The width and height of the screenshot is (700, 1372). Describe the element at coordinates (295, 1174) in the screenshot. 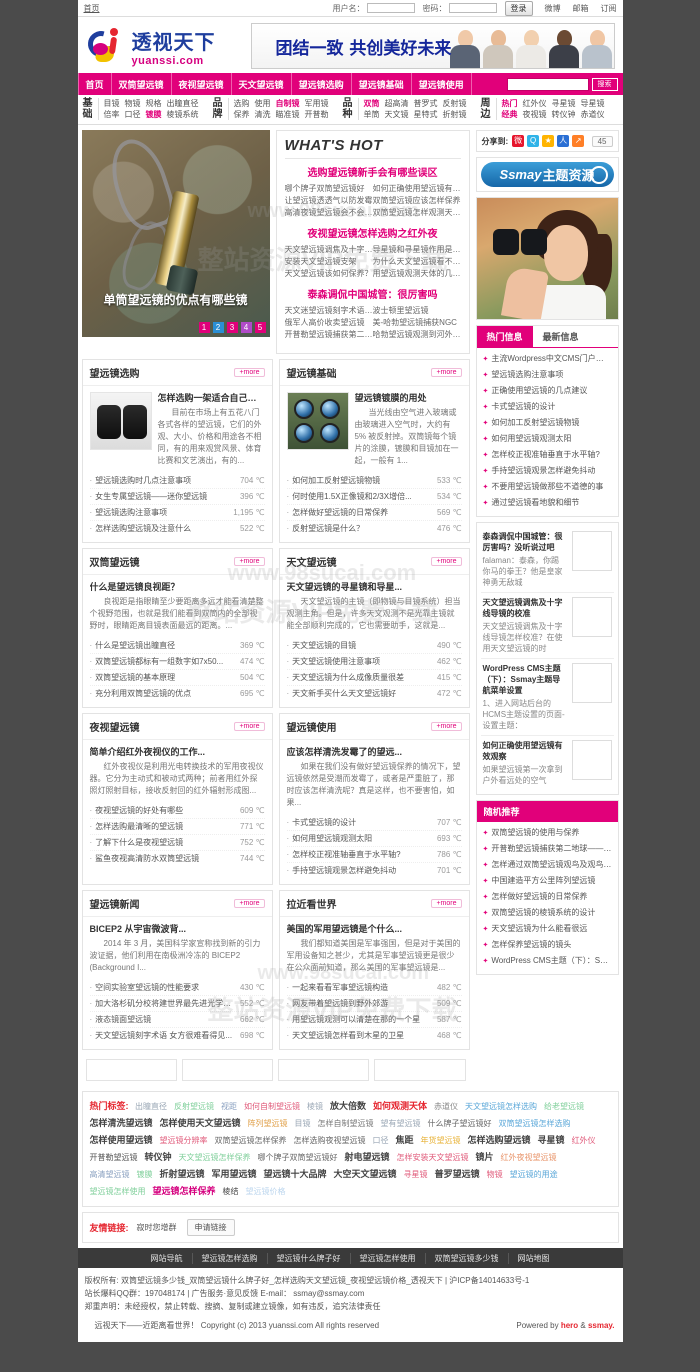

I see `tag-link: 望远镜十大品牌` at that location.